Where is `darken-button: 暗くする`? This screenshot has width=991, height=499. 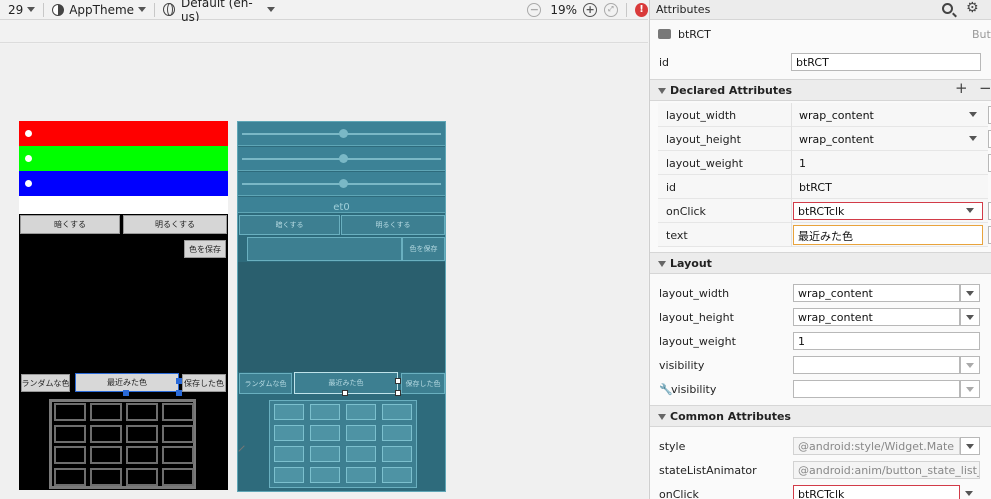
darken-button: 暗くする is located at coordinates (70, 224).